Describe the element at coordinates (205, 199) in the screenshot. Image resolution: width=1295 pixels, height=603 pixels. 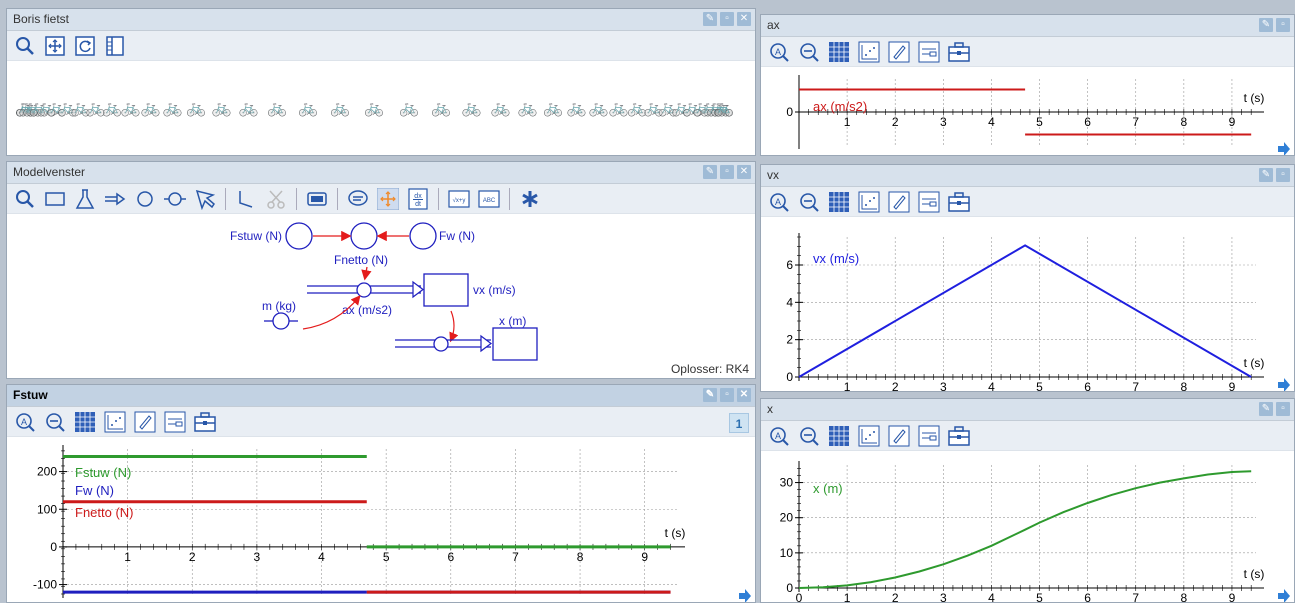
I see `pointer-icon` at that location.